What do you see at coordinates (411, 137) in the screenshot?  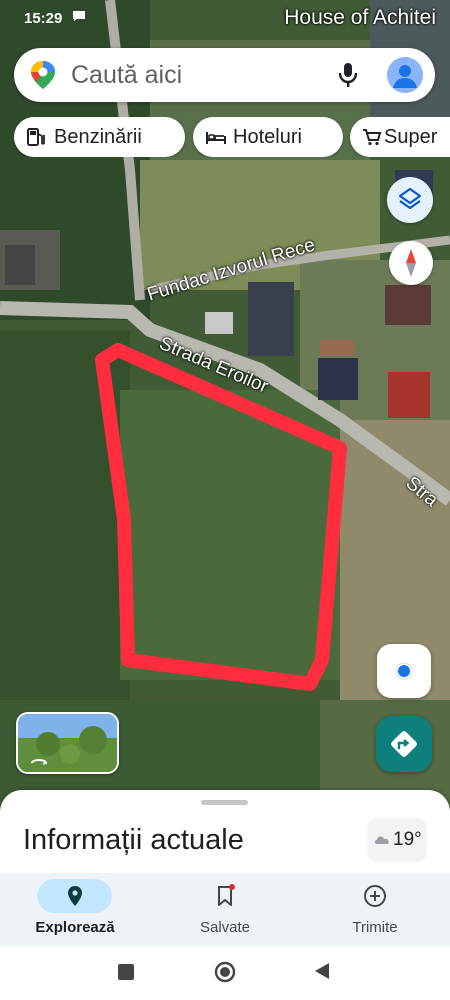 I see `chip-label: Super` at bounding box center [411, 137].